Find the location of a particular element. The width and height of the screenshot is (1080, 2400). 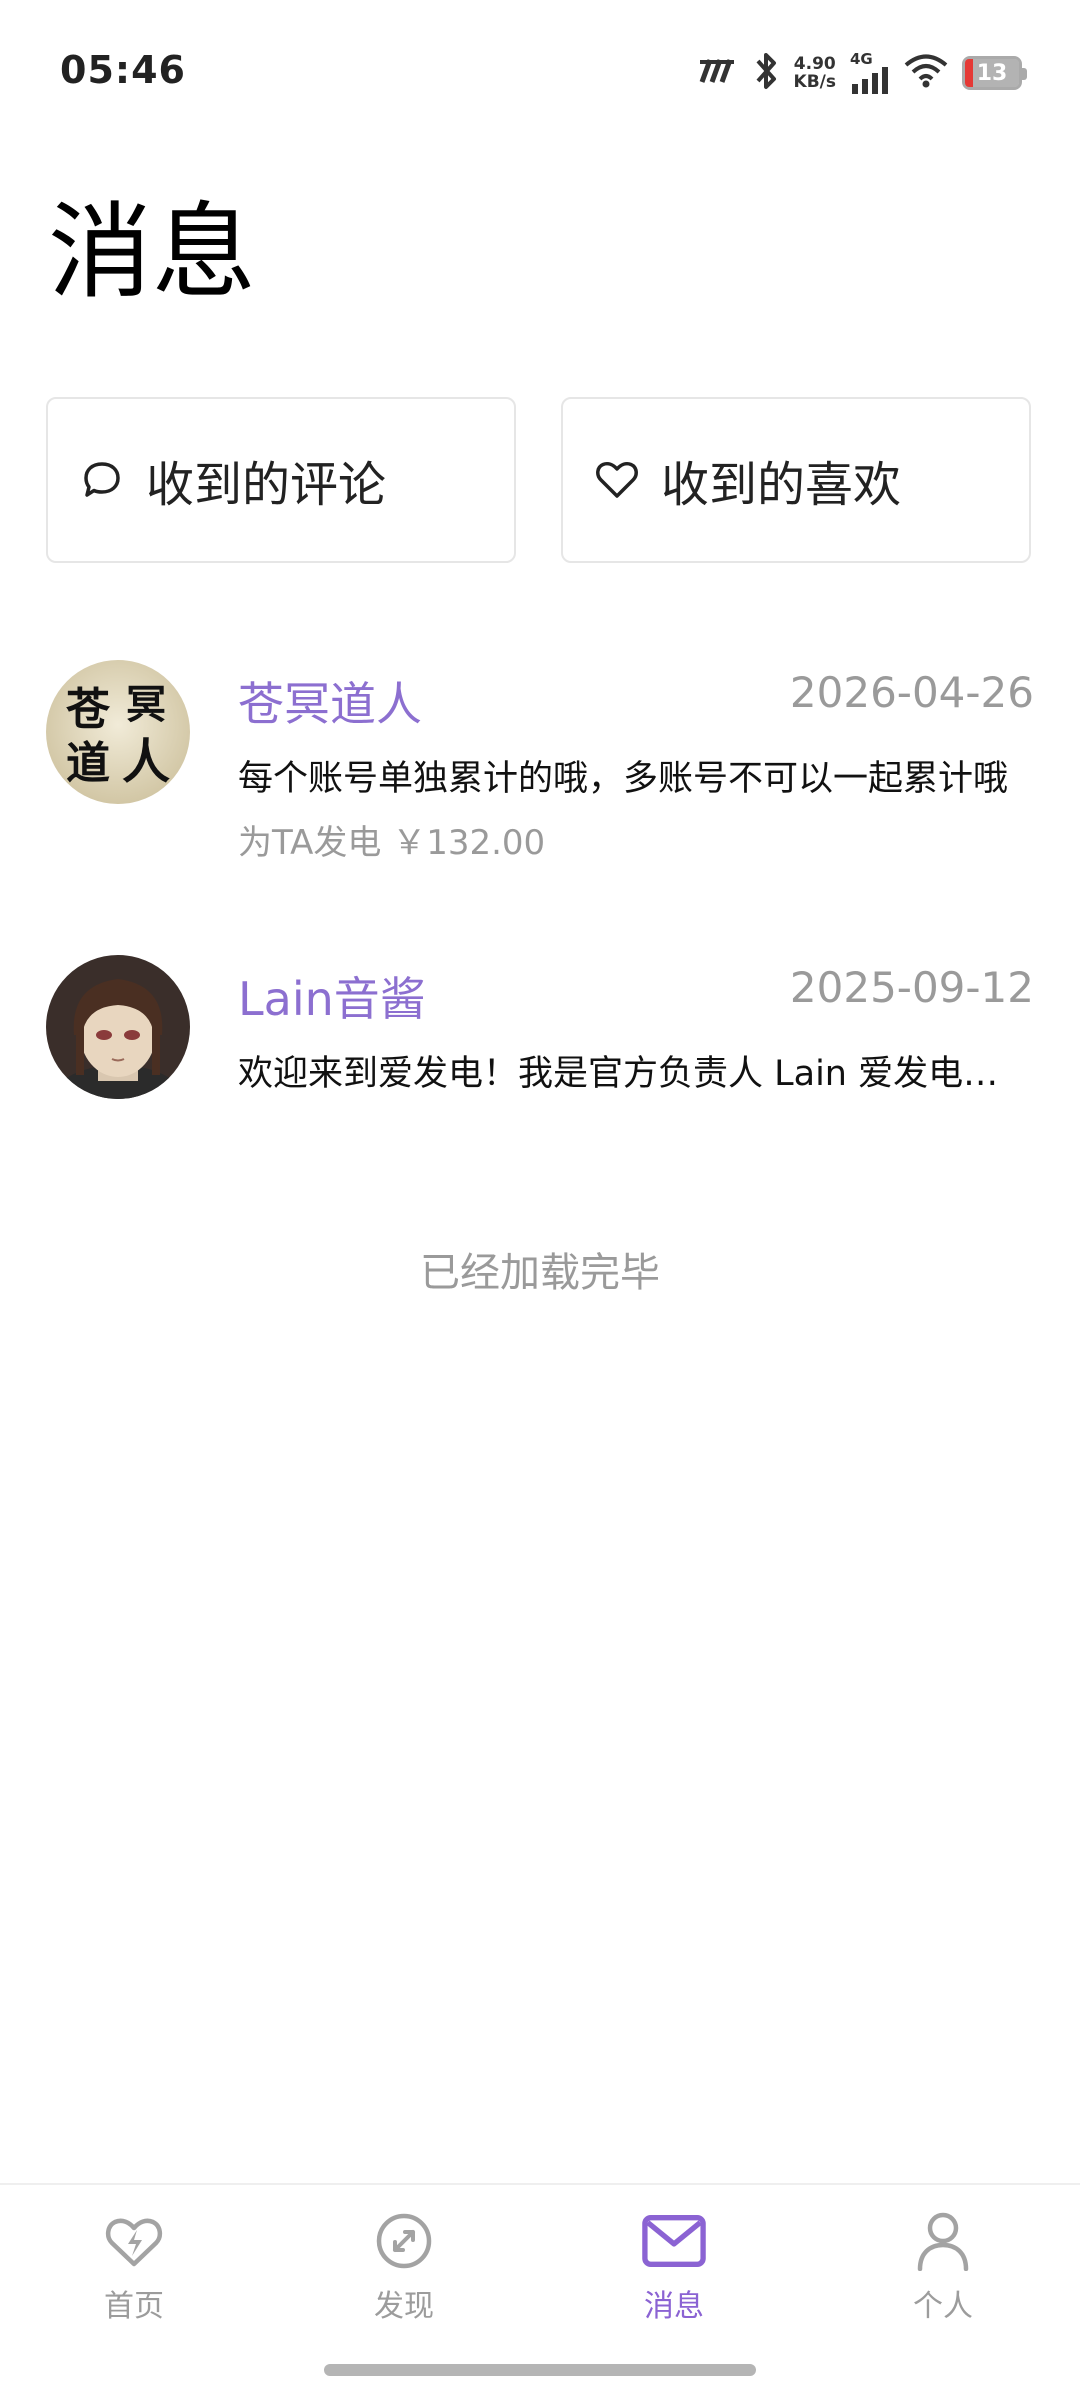

message-date: 2026-04-26 is located at coordinates (911, 692).